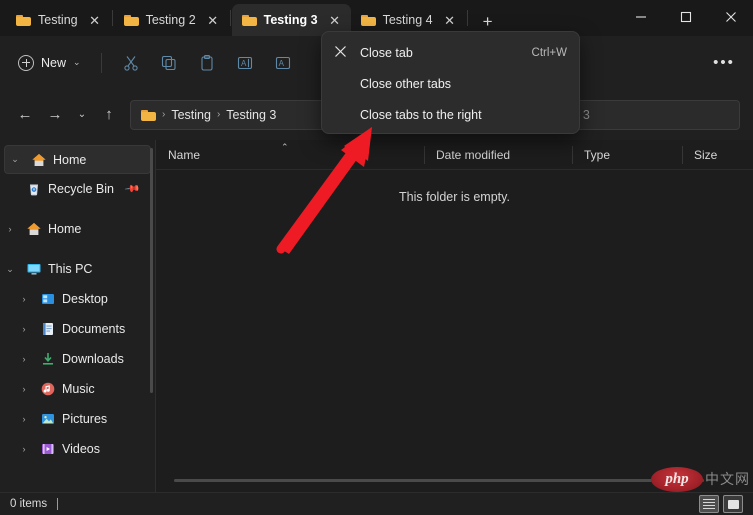 The width and height of the screenshot is (753, 515). Describe the element at coordinates (439, 480) in the screenshot. I see `horizontal-scrollbar` at that location.